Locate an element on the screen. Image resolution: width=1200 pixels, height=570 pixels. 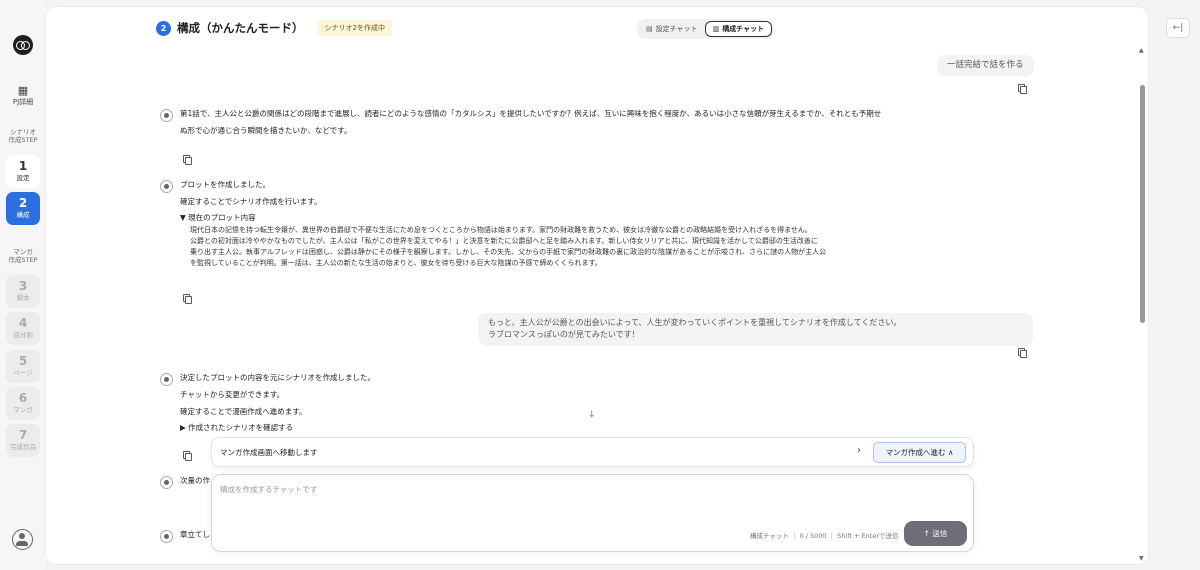
document-icon: ▤ is located at coordinates (649, 29).